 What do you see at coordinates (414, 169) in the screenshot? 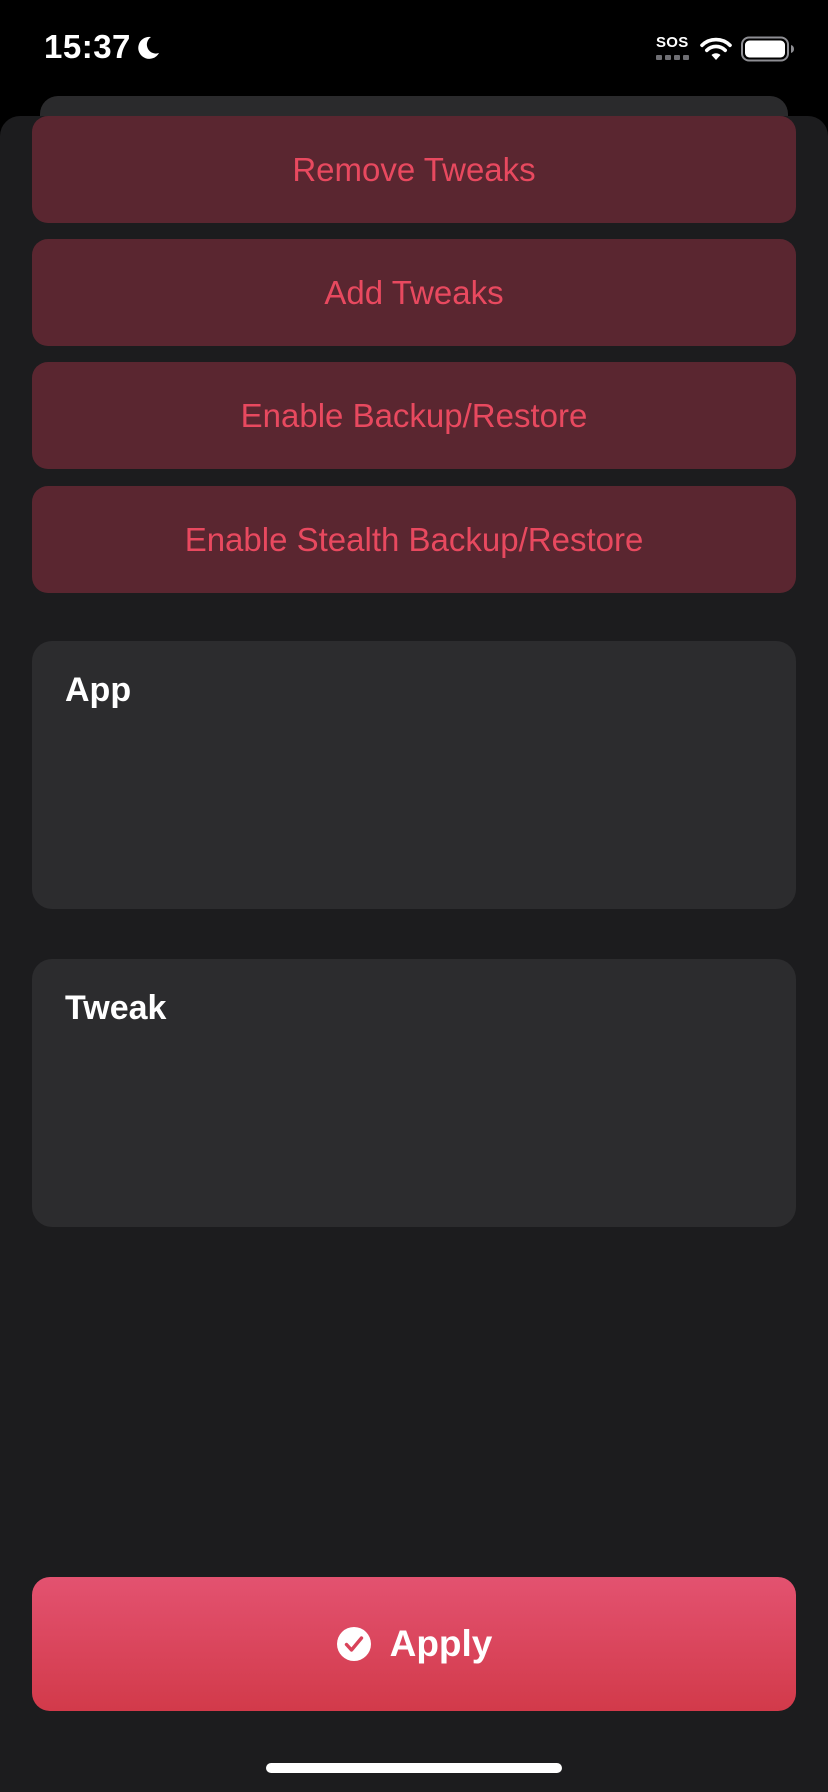
I see `remove-tweaks-button: Remove Tweaks` at bounding box center [414, 169].